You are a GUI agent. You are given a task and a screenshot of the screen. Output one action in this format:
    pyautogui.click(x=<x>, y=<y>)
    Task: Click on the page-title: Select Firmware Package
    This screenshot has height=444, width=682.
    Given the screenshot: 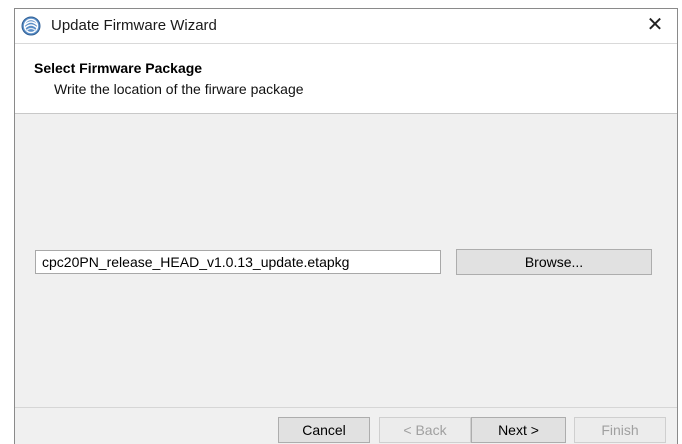 What is the action you would take?
    pyautogui.click(x=118, y=68)
    